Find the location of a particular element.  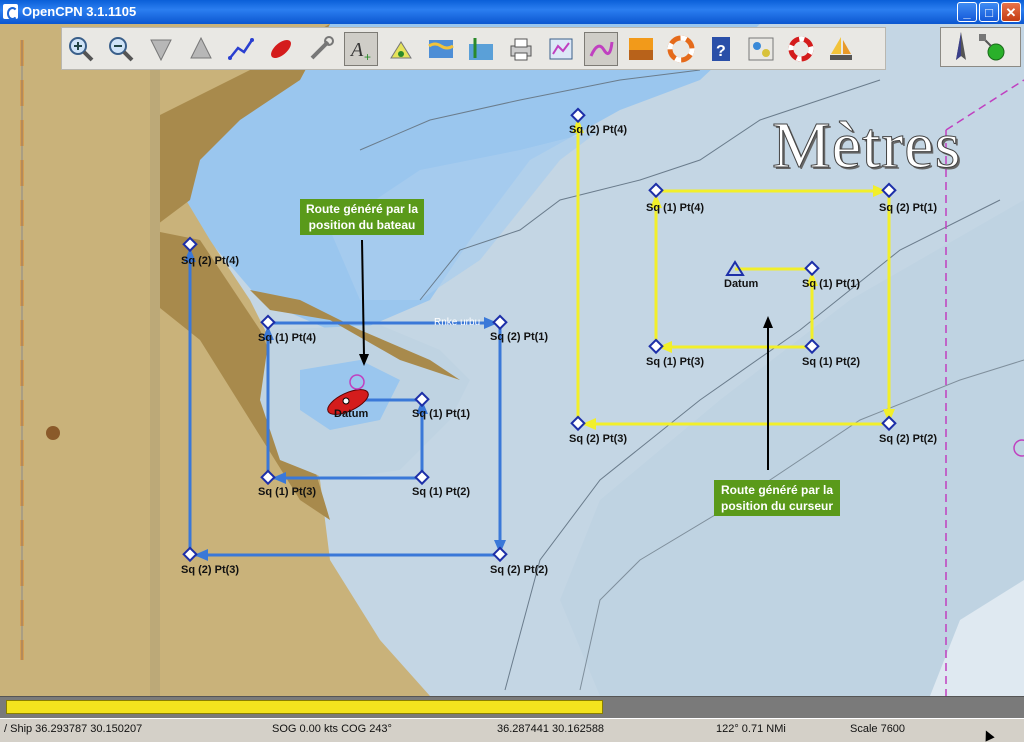

color-scheme-icon is located at coordinates (641, 49).